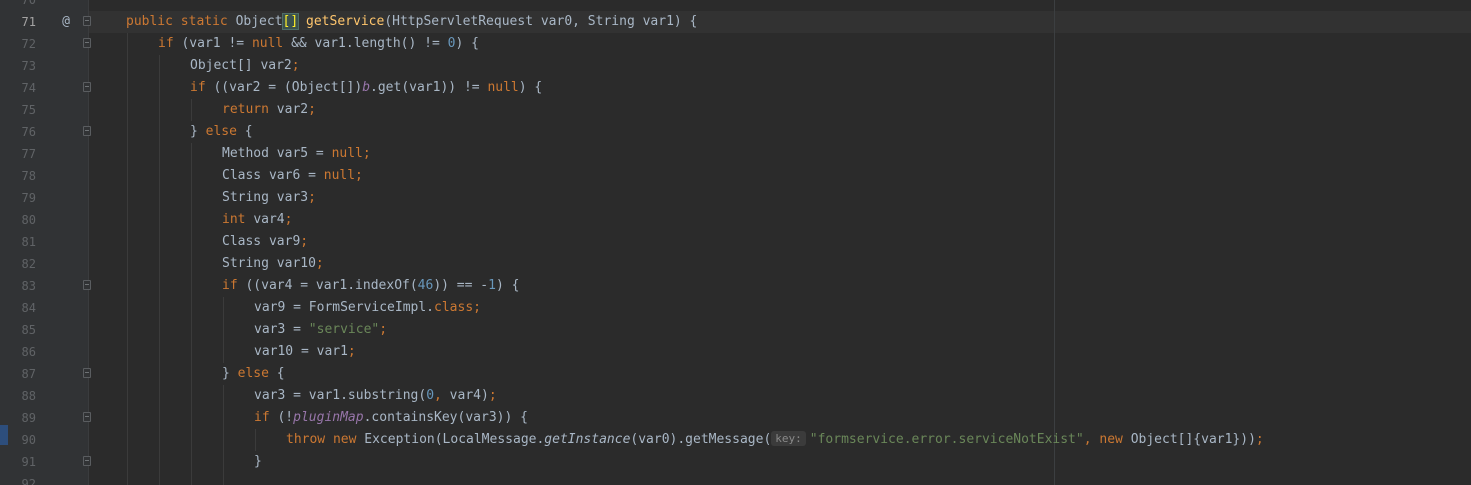 Image resolution: width=1471 pixels, height=485 pixels. I want to click on line-number: 81, so click(22, 242).